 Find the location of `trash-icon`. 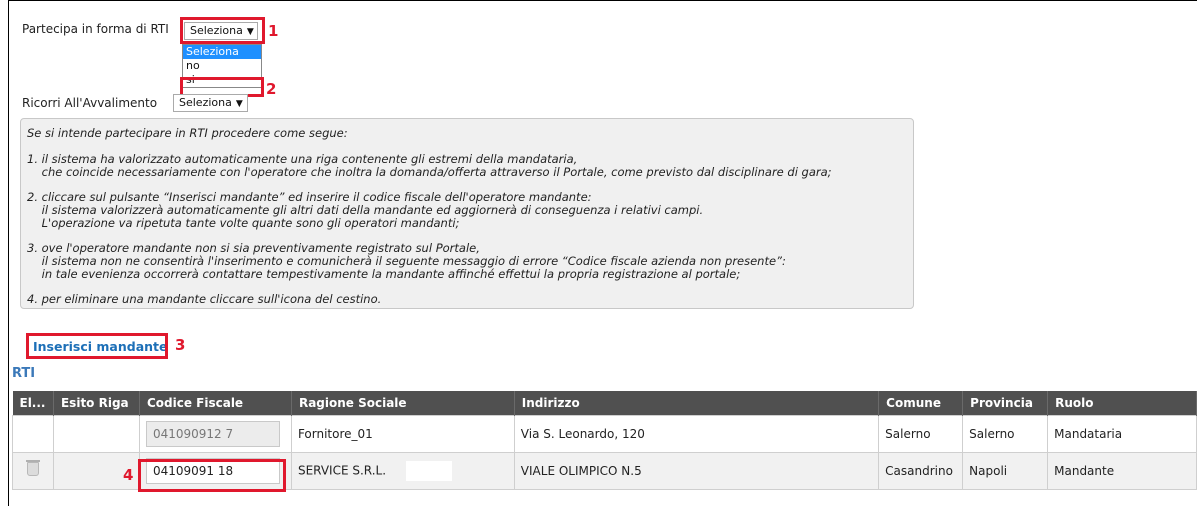

trash-icon is located at coordinates (32, 468).